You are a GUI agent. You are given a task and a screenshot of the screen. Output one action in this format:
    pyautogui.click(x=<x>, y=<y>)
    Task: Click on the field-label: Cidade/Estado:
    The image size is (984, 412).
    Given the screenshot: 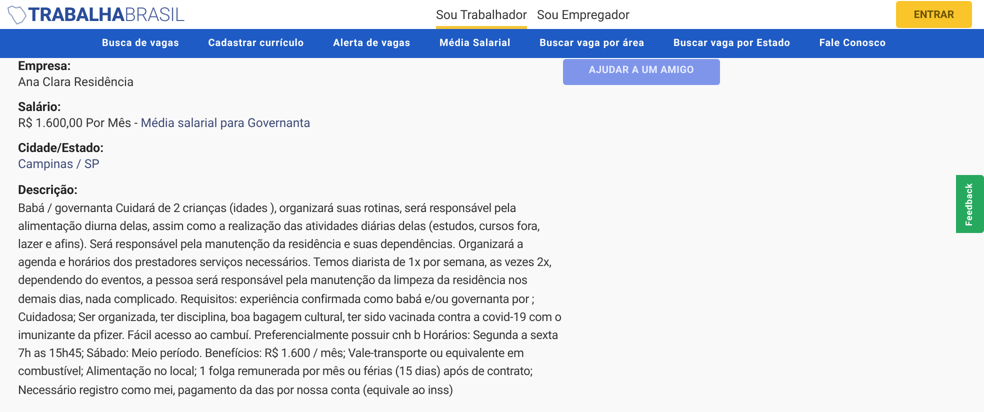 What is the action you would take?
    pyautogui.click(x=61, y=149)
    